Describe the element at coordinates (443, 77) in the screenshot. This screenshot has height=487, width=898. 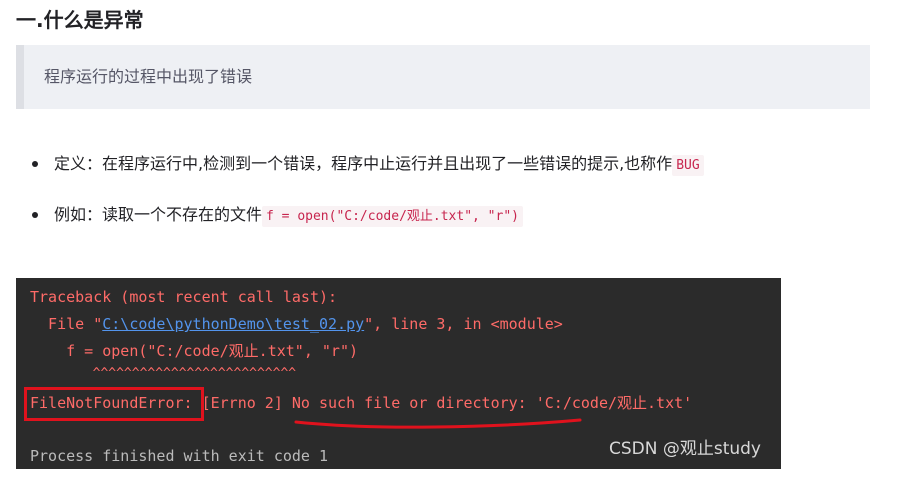
I see `blockquote: 程序运行的过程中出现了错误` at that location.